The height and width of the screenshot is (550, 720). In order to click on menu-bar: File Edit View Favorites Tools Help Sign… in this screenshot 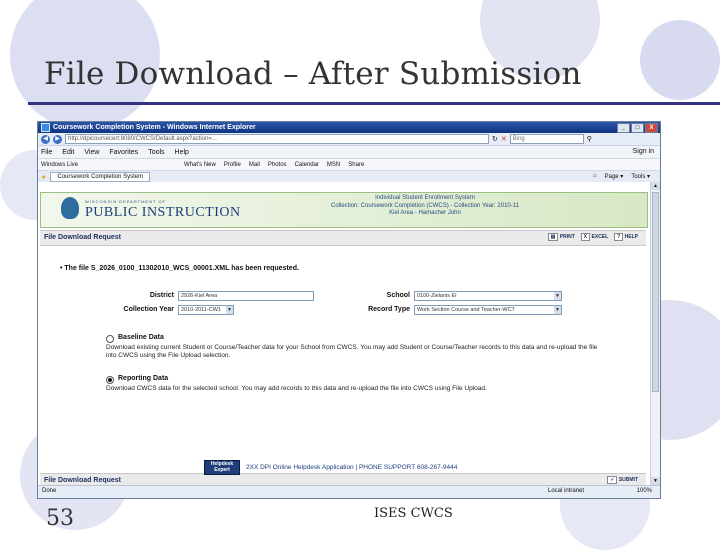, I will do `click(349, 152)`.